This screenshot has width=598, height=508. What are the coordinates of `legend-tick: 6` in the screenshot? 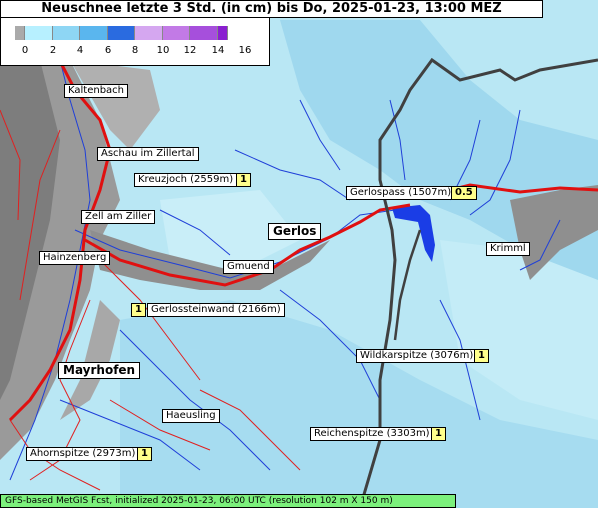 It's located at (108, 50).